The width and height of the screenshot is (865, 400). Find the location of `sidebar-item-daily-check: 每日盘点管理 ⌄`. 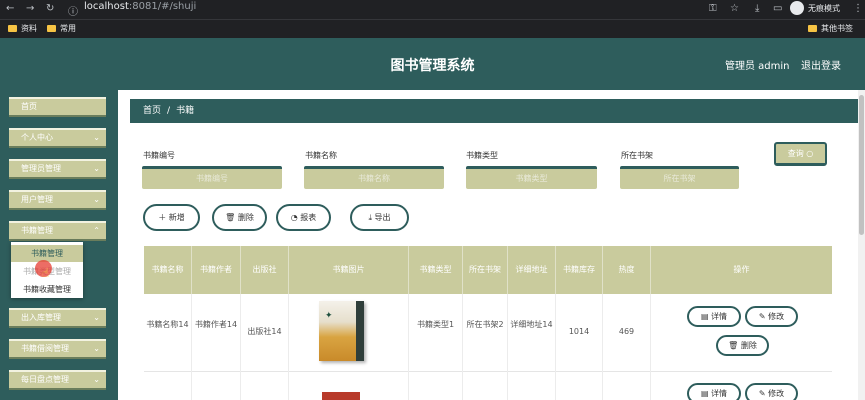

sidebar-item-daily-check: 每日盘点管理 ⌄ is located at coordinates (57, 380).